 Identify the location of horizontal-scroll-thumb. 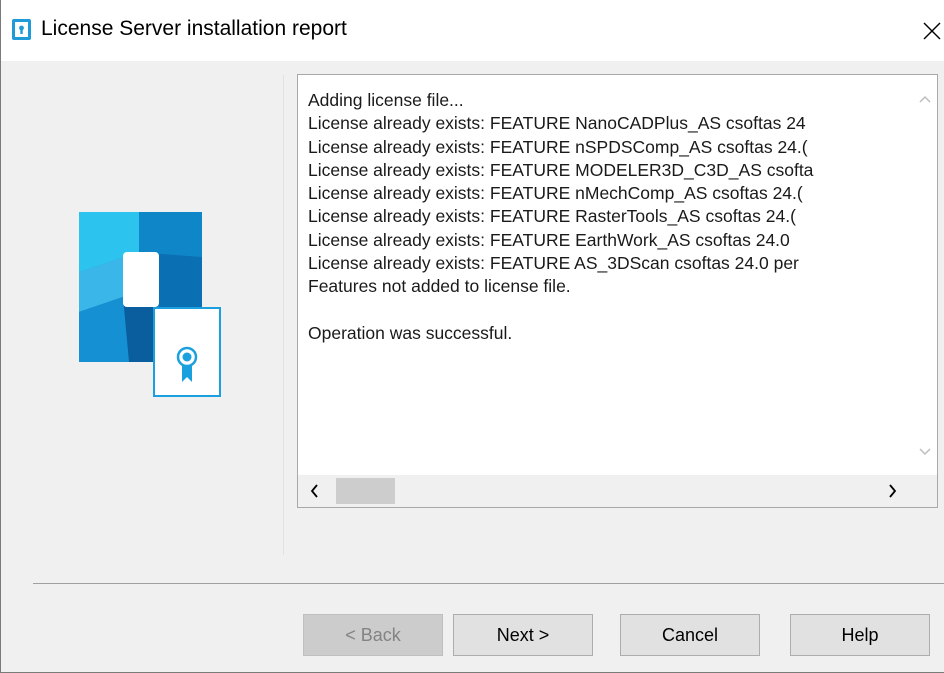
(365, 491).